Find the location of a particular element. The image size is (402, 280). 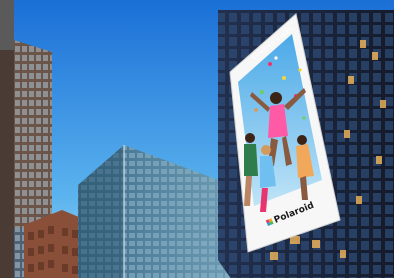

photo-corner-tab is located at coordinates (7, 25).